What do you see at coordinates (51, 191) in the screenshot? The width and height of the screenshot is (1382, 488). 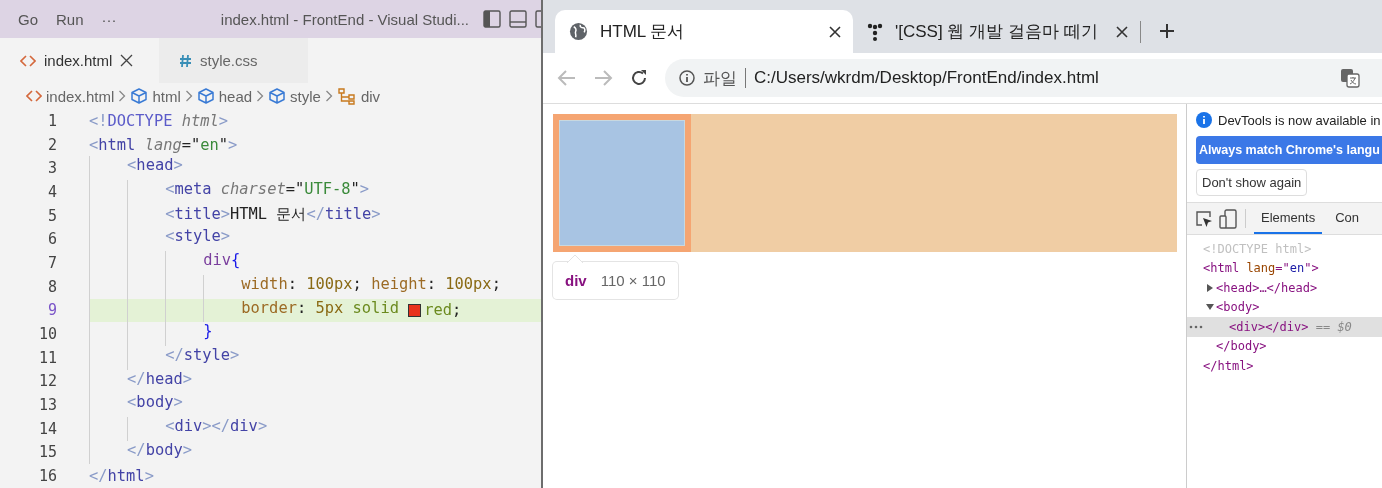 I see `line-number: 4` at bounding box center [51, 191].